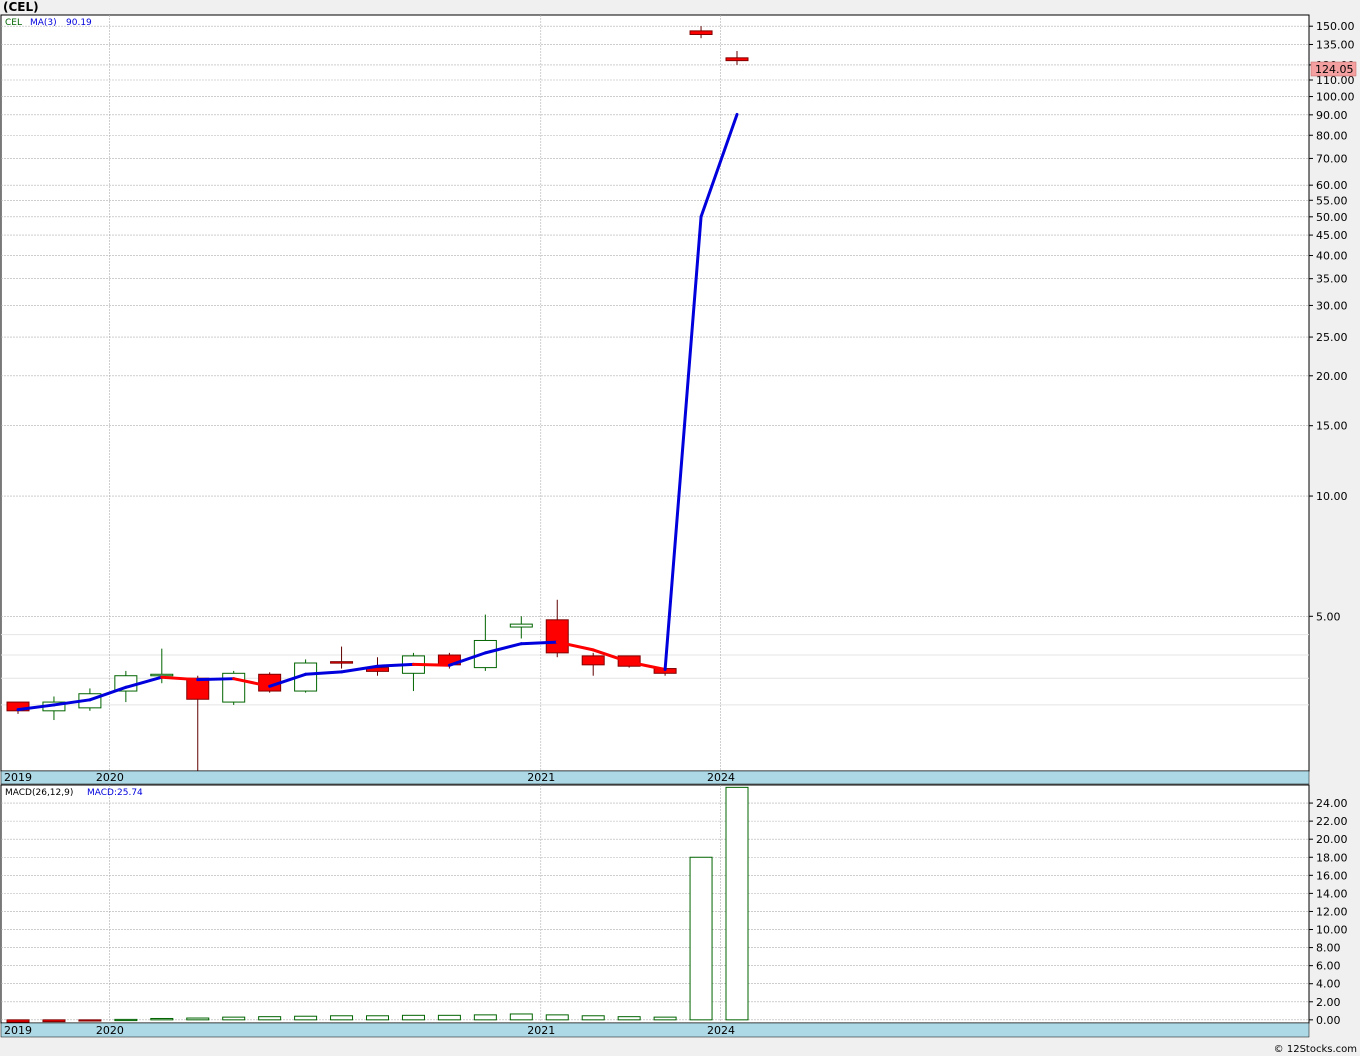 The width and height of the screenshot is (1360, 1056). I want to click on price-tick-label: 100.00, so click(1335, 97).